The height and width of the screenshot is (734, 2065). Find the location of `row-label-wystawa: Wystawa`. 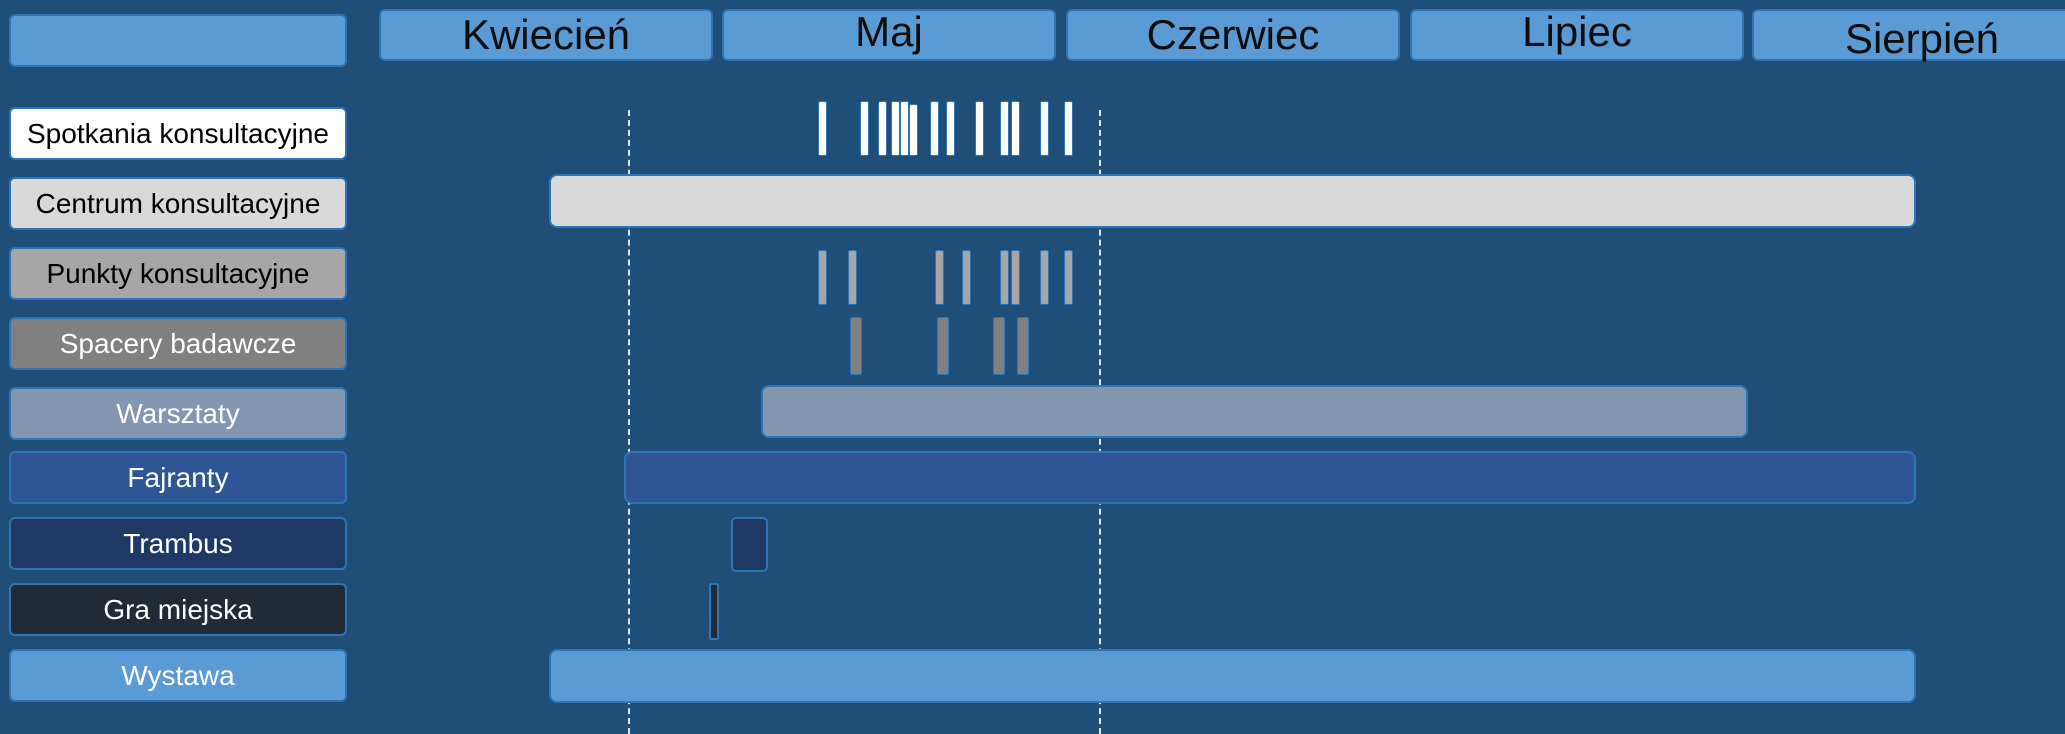

row-label-wystawa: Wystawa is located at coordinates (178, 675).